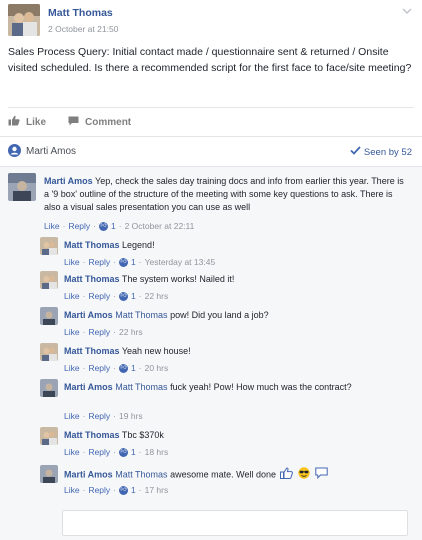 Image resolution: width=422 pixels, height=540 pixels. Describe the element at coordinates (52, 226) in the screenshot. I see `comment-like-link: Like` at that location.